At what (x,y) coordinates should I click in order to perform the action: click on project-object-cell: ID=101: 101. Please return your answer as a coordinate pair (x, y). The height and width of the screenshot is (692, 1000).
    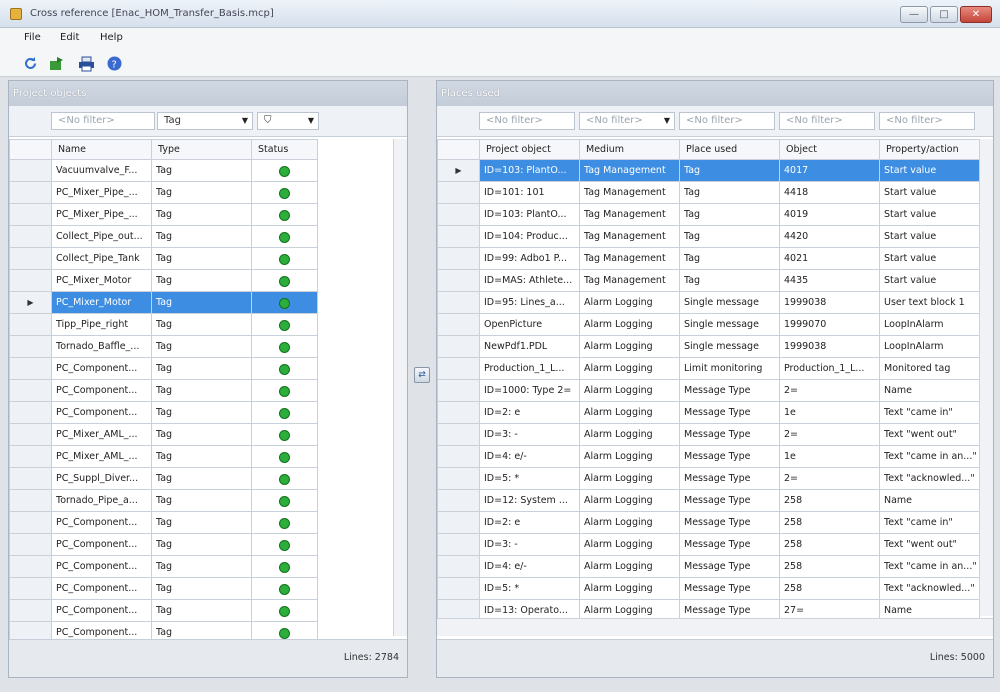
    Looking at the image, I should click on (529, 192).